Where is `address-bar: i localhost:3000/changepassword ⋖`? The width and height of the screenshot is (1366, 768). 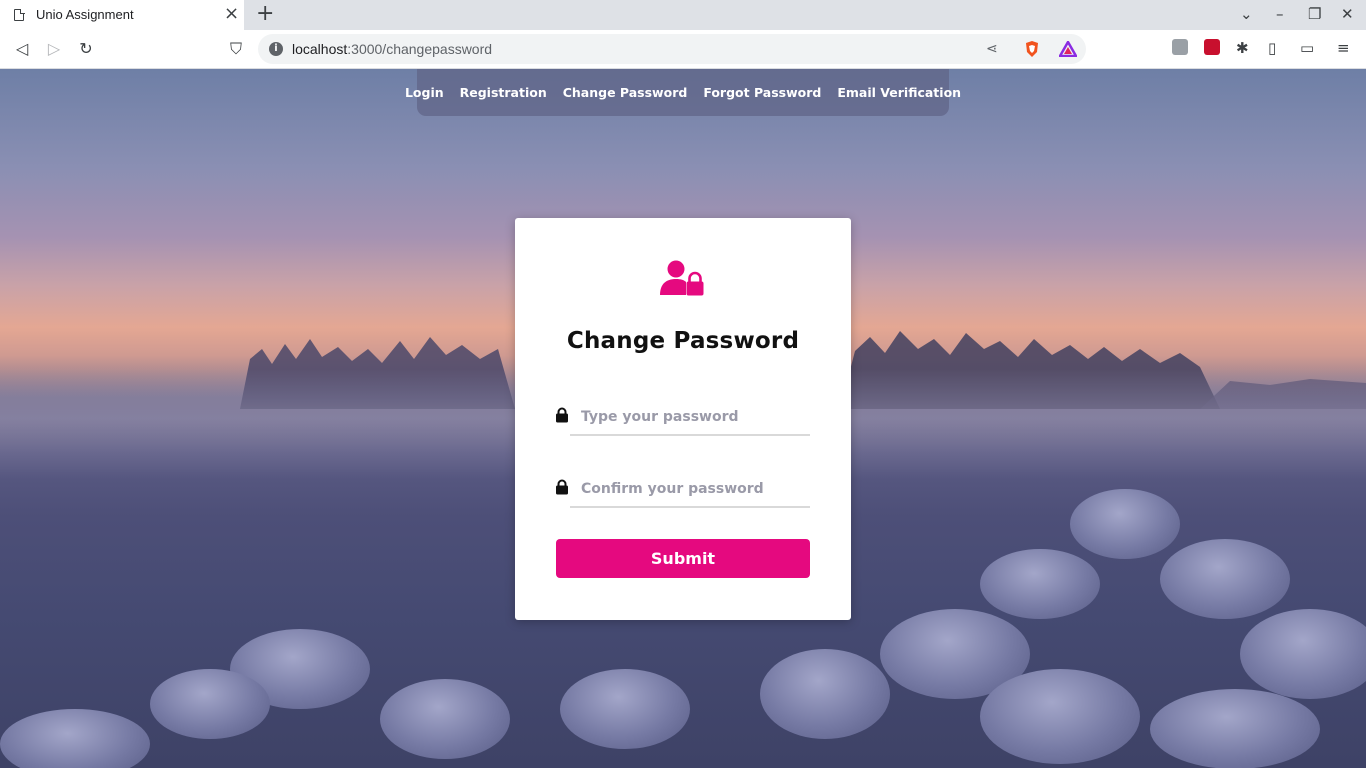
address-bar: i localhost:3000/changepassword ⋖ is located at coordinates (672, 49).